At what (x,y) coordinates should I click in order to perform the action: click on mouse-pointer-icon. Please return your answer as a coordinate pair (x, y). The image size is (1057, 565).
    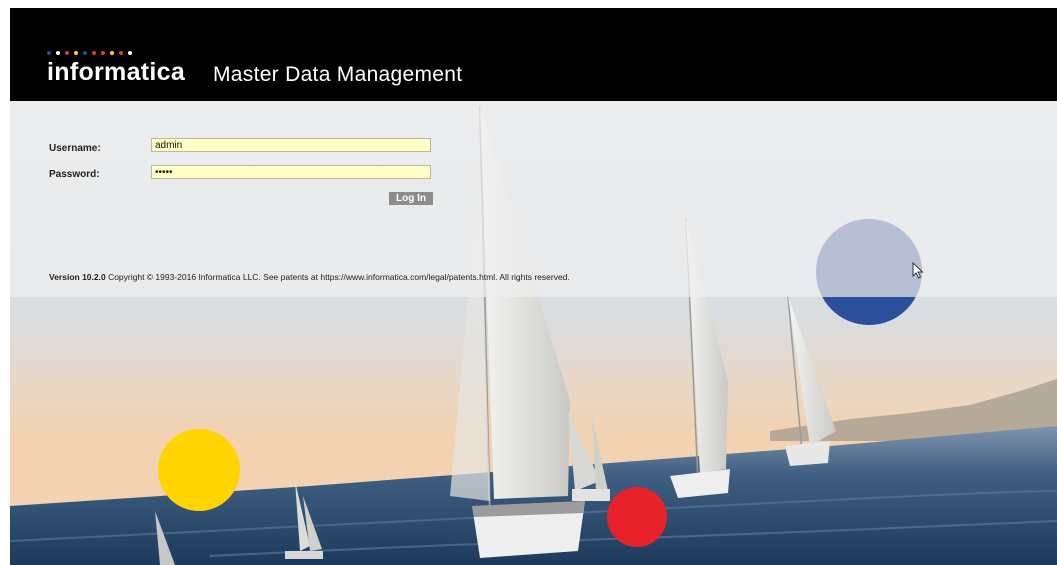
    Looking at the image, I should click on (918, 270).